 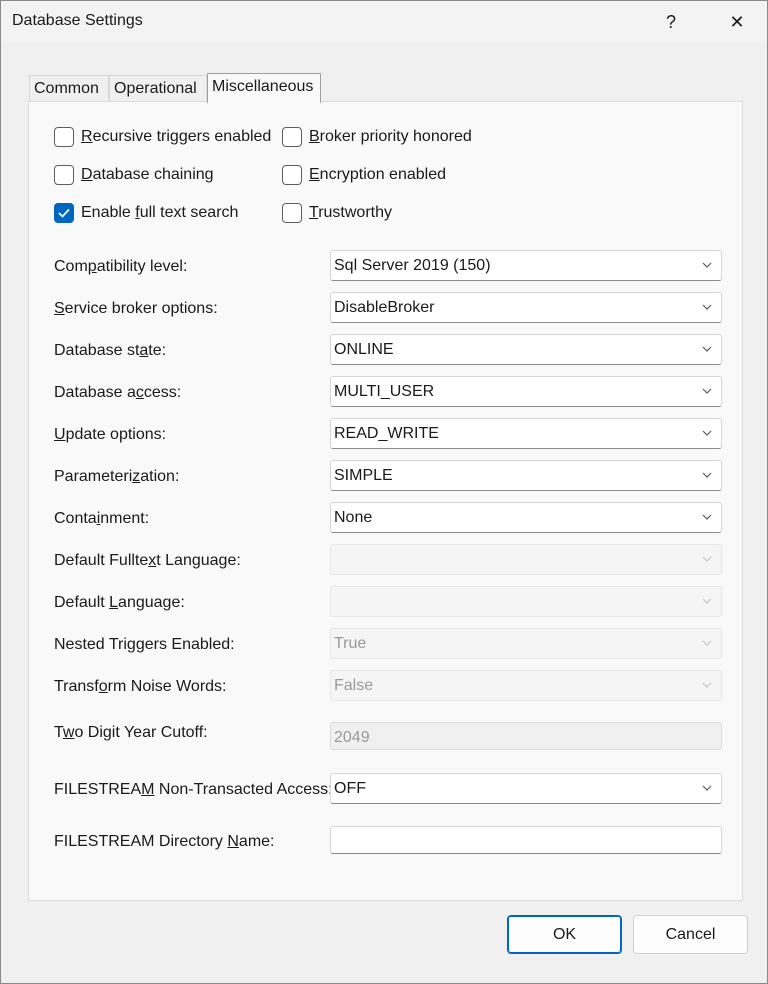 What do you see at coordinates (377, 174) in the screenshot?
I see `checkbox-label: Encryption enabled` at bounding box center [377, 174].